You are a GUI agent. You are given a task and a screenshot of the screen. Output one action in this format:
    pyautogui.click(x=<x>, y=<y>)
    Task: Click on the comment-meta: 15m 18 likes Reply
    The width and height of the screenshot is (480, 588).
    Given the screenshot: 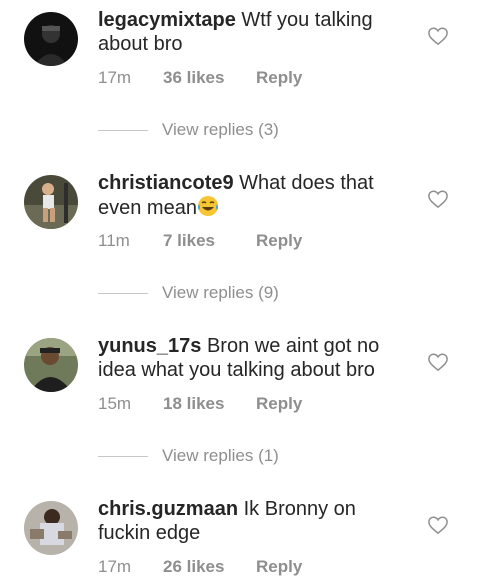 What is the action you would take?
    pyautogui.click(x=200, y=404)
    